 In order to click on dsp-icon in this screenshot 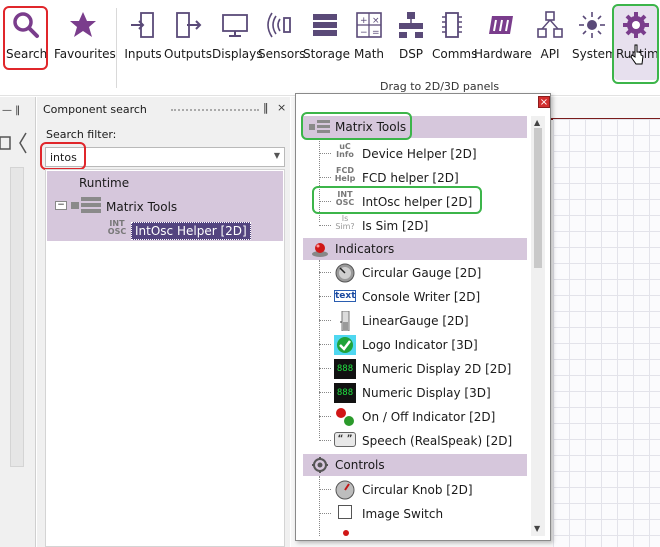, I will do `click(411, 25)`.